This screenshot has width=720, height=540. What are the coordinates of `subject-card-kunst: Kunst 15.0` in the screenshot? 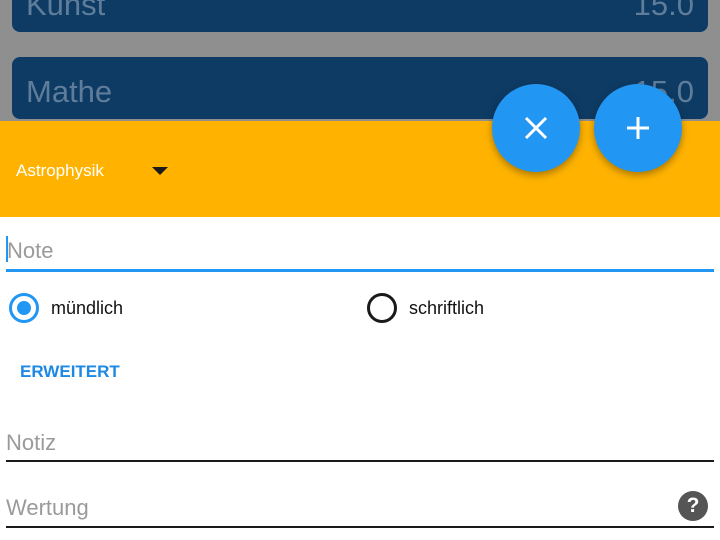 It's located at (360, 16).